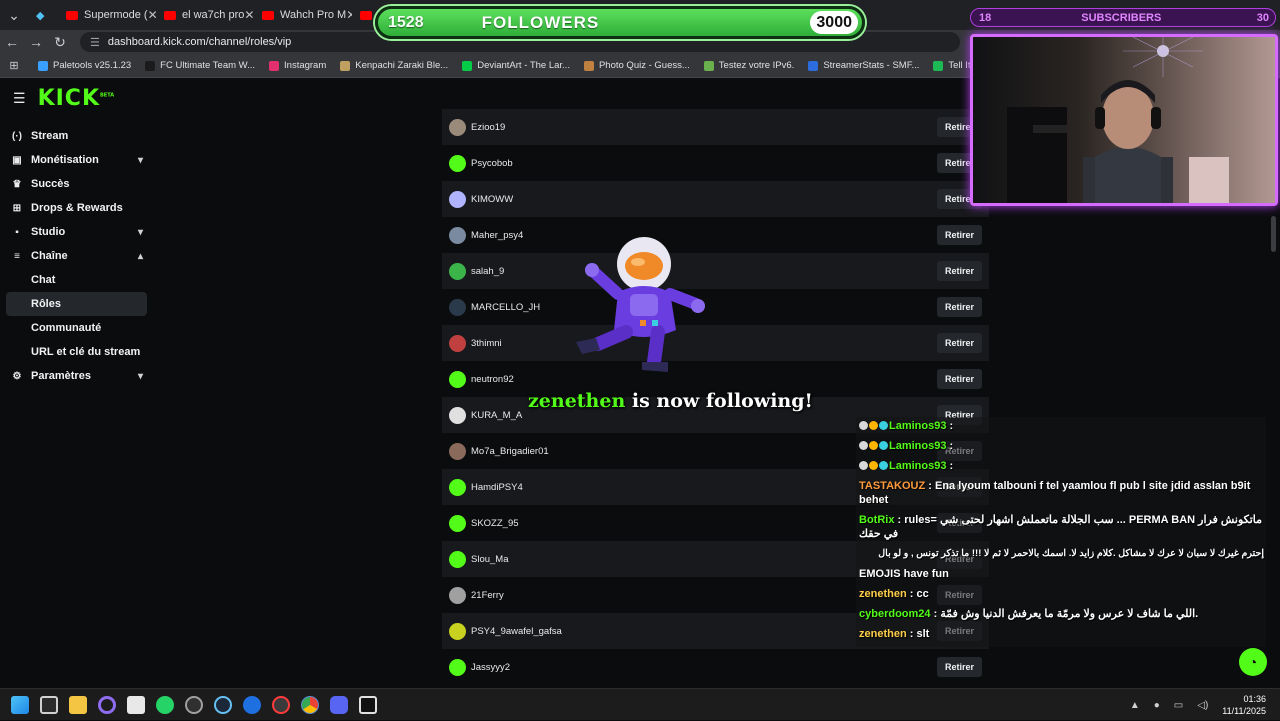  I want to click on vip-username: Psycobob, so click(492, 163).